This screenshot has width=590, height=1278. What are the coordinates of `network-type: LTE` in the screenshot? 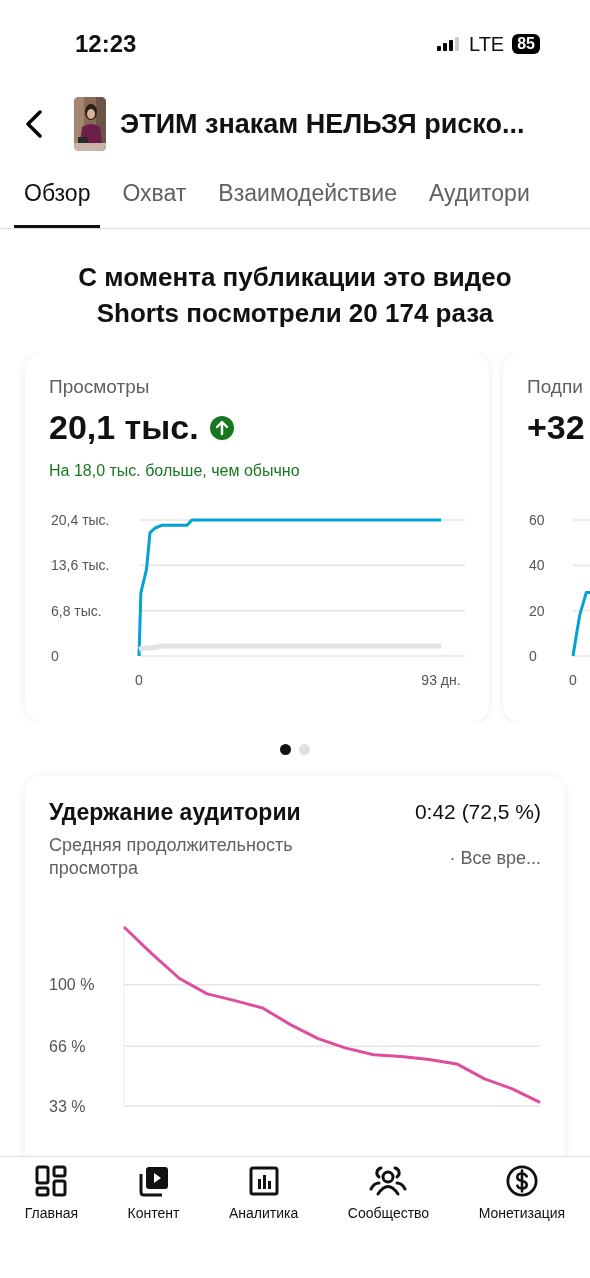 It's located at (487, 44).